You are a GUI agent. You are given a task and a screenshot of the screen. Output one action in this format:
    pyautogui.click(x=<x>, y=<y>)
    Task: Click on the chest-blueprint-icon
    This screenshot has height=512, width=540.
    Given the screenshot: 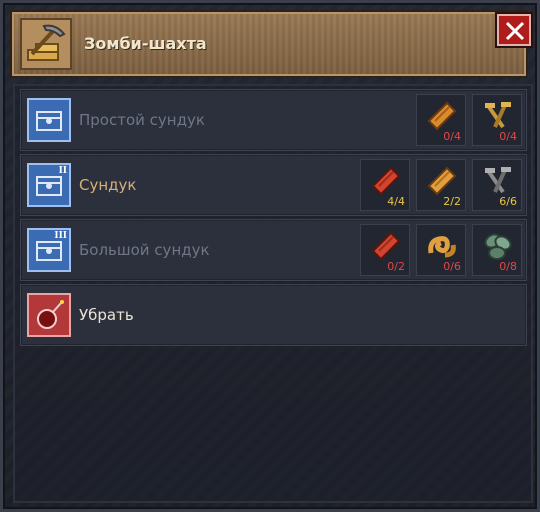 What is the action you would take?
    pyautogui.click(x=49, y=120)
    